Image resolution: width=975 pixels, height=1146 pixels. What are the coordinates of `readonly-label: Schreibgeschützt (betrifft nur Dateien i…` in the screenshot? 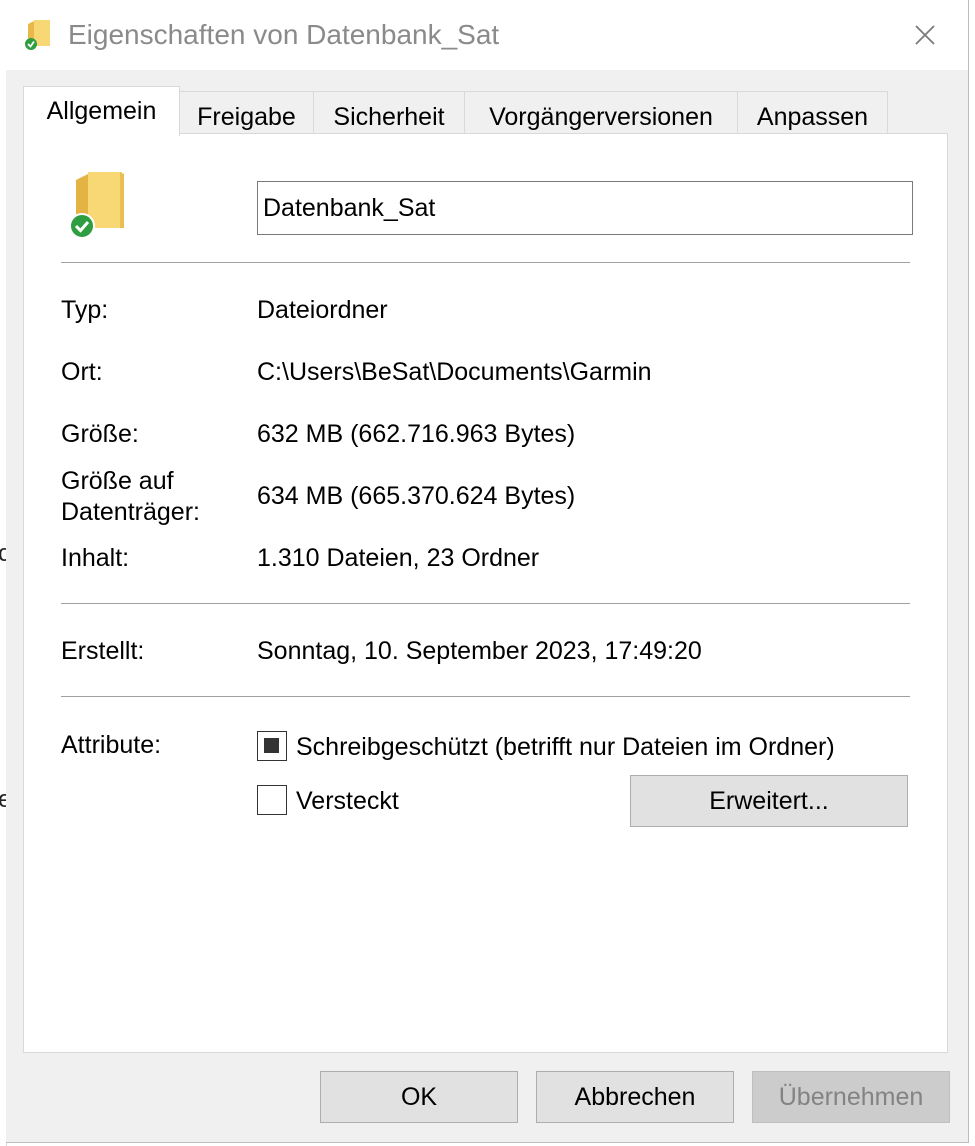 It's located at (565, 747).